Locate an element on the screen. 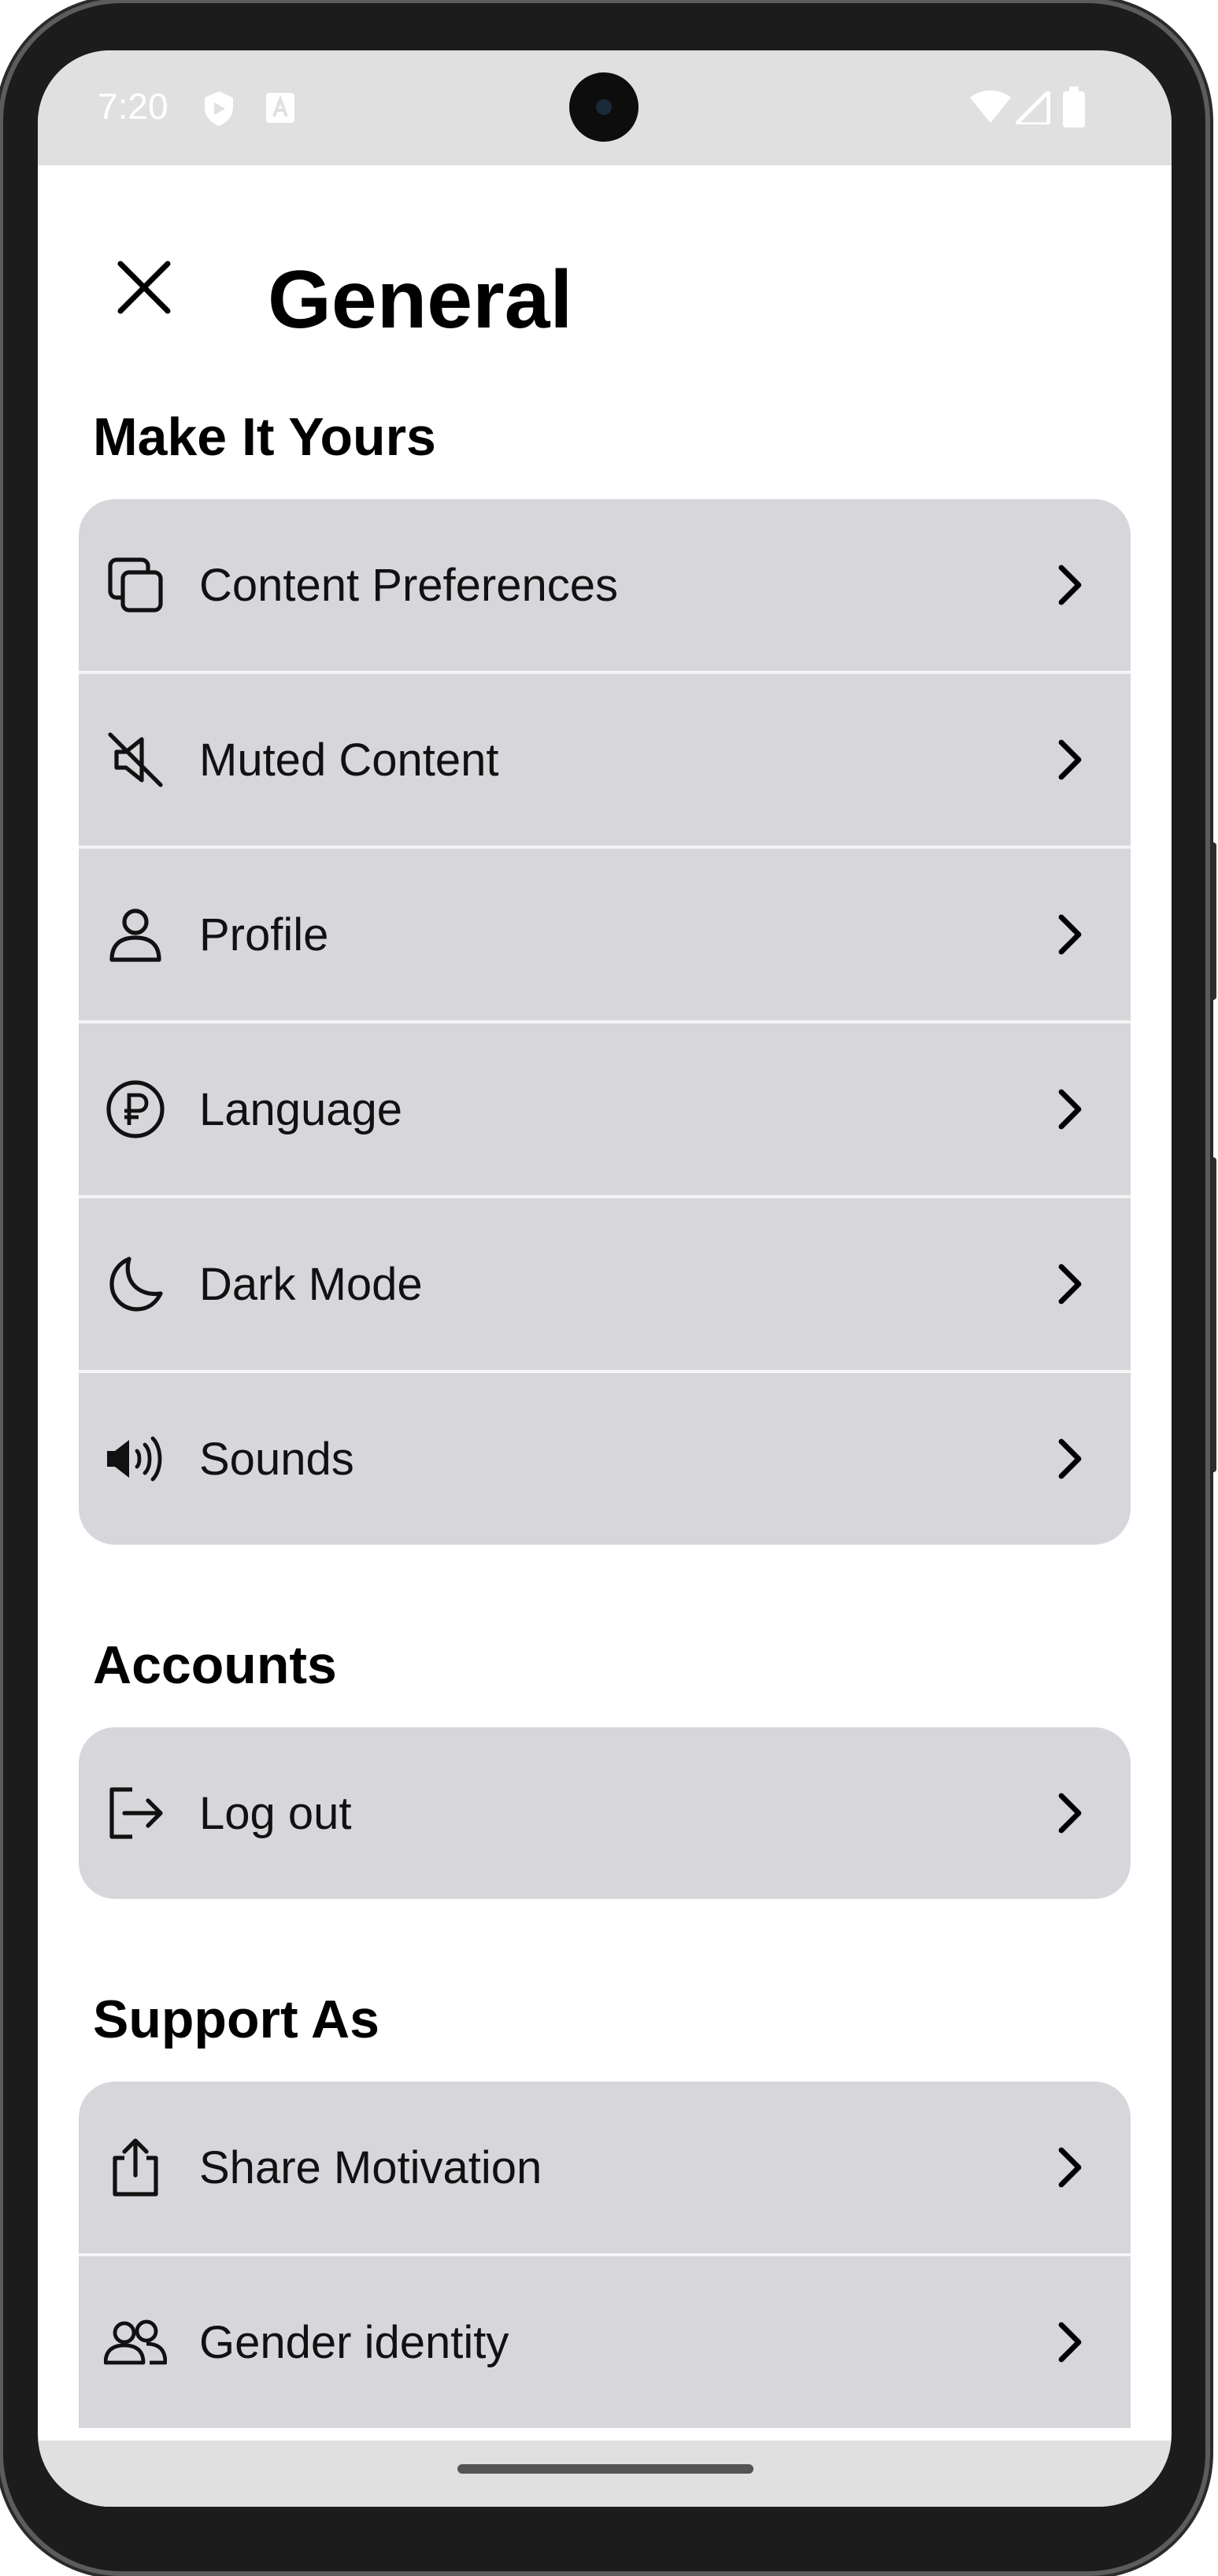 Image resolution: width=1218 pixels, height=2576 pixels. mute-icon is located at coordinates (135, 759).